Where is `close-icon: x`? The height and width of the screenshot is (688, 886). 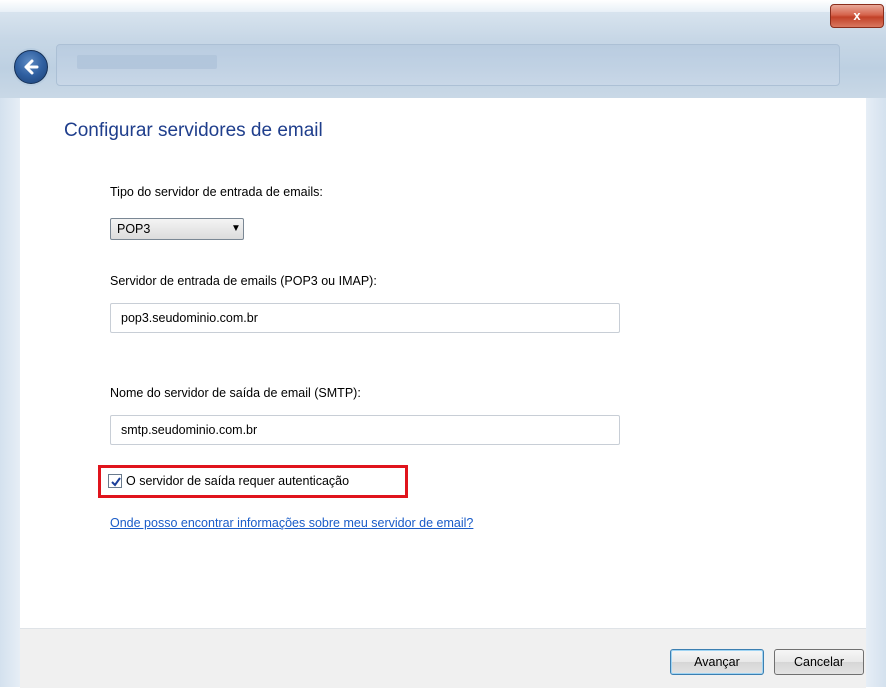
close-icon: x is located at coordinates (857, 15).